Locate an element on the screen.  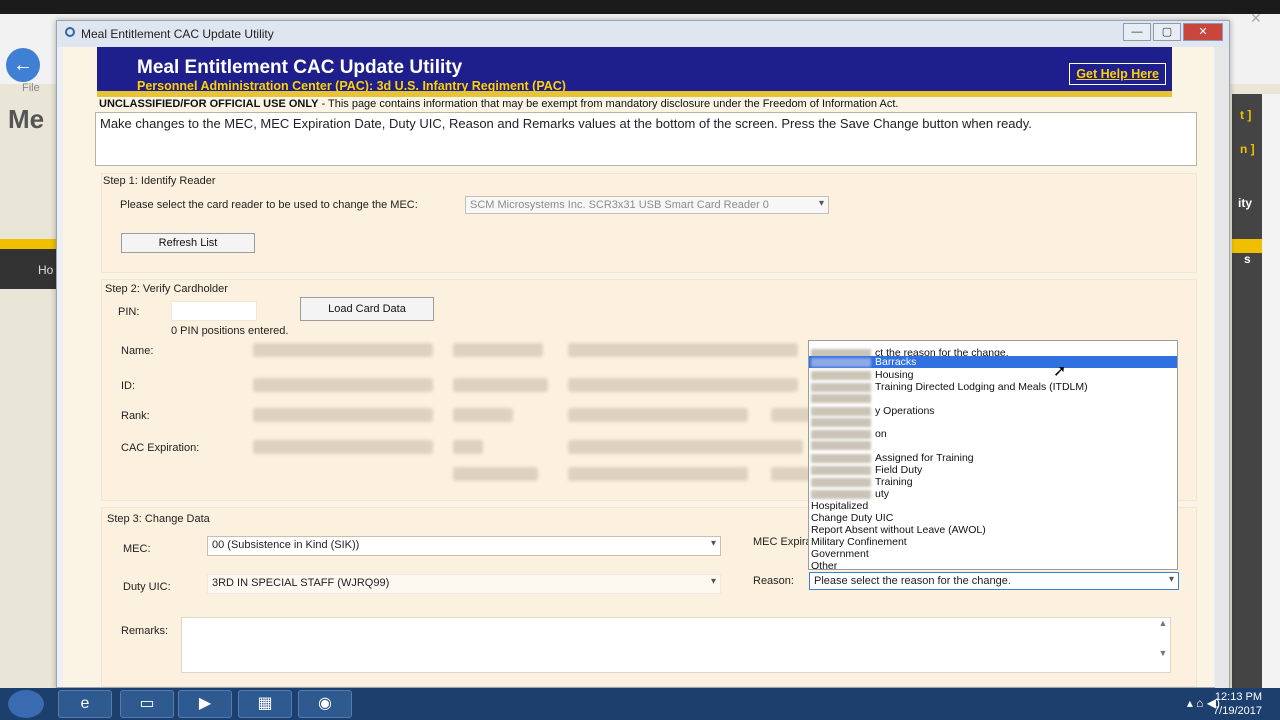
reason-option: Report Absent without Leave (AWOL) is located at coordinates (993, 530).